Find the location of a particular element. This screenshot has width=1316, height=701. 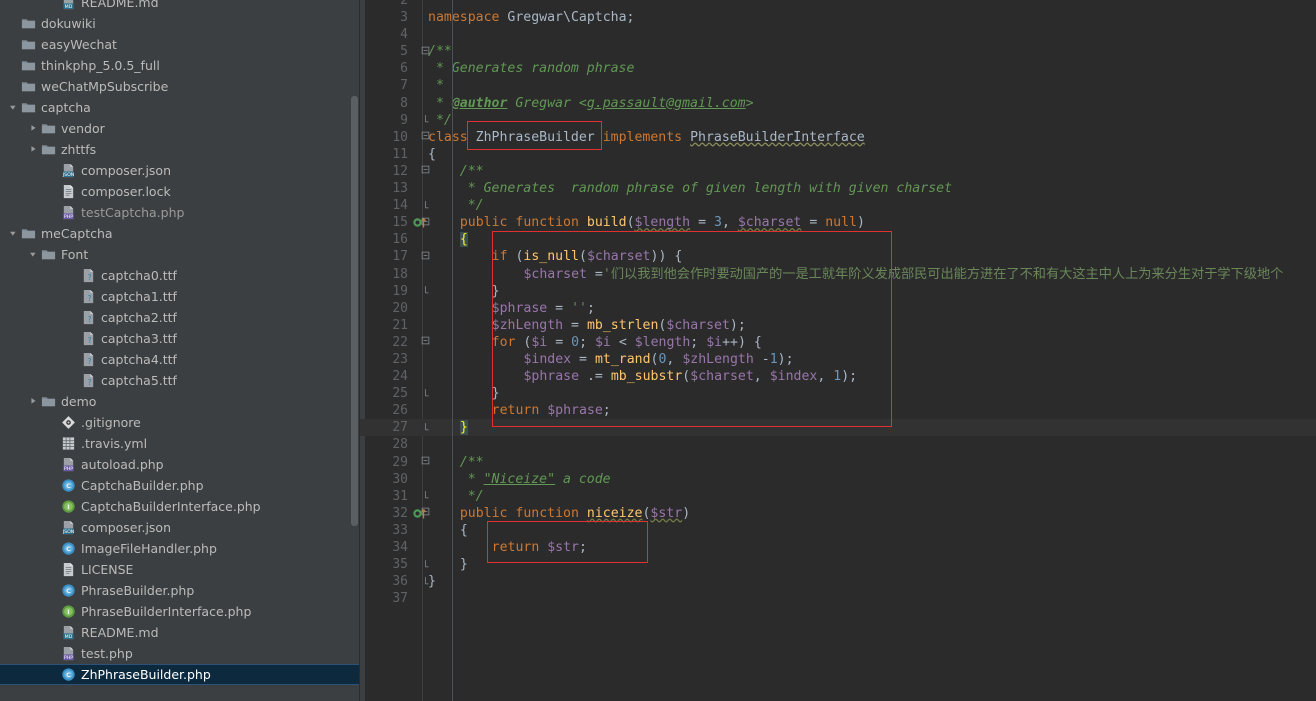

code-line-11: 11 { is located at coordinates (838, 154).